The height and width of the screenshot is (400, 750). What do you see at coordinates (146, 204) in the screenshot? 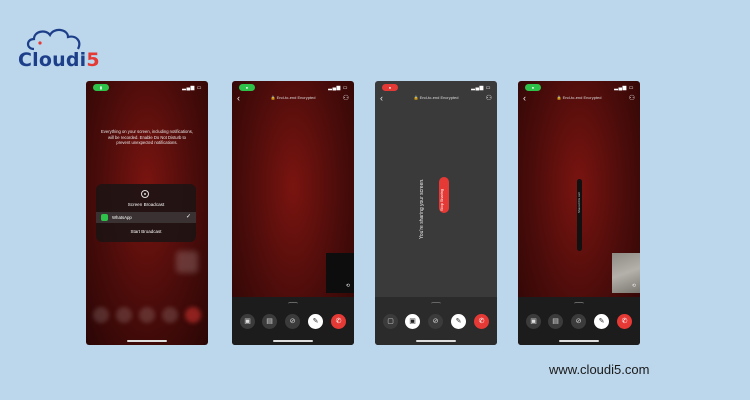
I see `sheet-title: Screen Broadcast` at bounding box center [146, 204].